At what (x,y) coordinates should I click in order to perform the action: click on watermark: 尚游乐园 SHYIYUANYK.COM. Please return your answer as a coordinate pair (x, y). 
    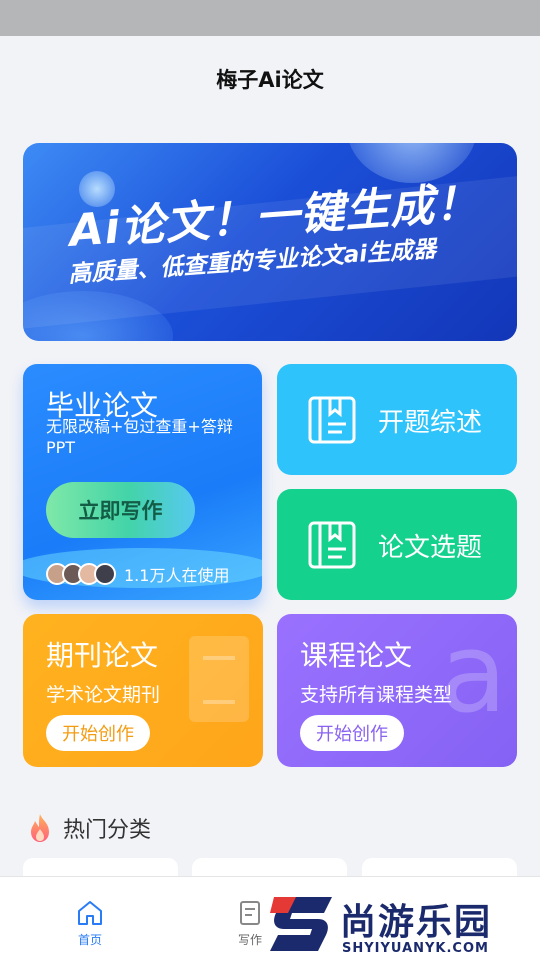
    Looking at the image, I should click on (403, 926).